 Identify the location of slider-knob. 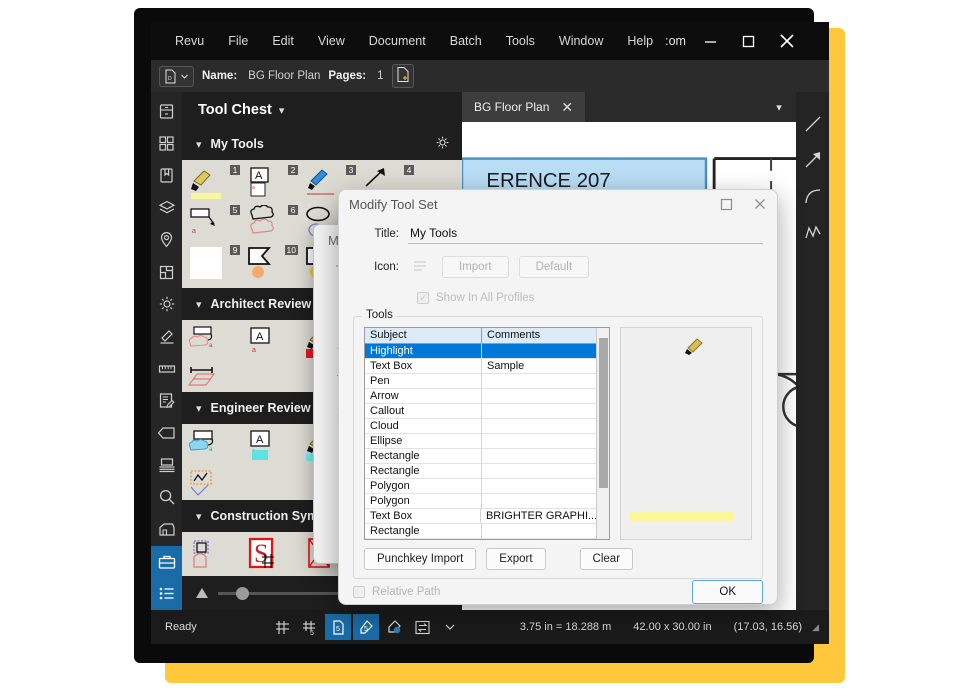
(242, 593).